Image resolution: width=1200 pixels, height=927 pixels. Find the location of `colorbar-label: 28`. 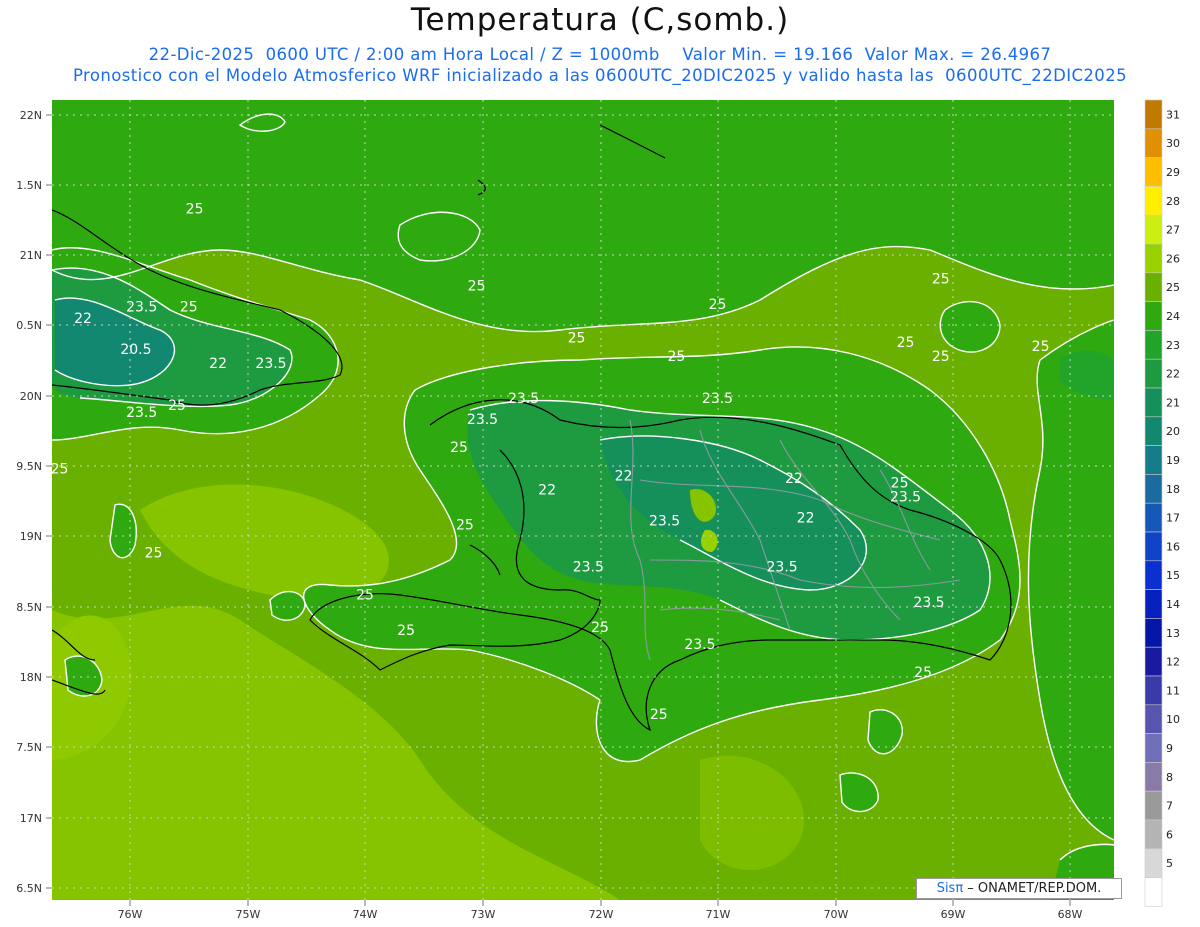

colorbar-label: 28 is located at coordinates (1173, 201).